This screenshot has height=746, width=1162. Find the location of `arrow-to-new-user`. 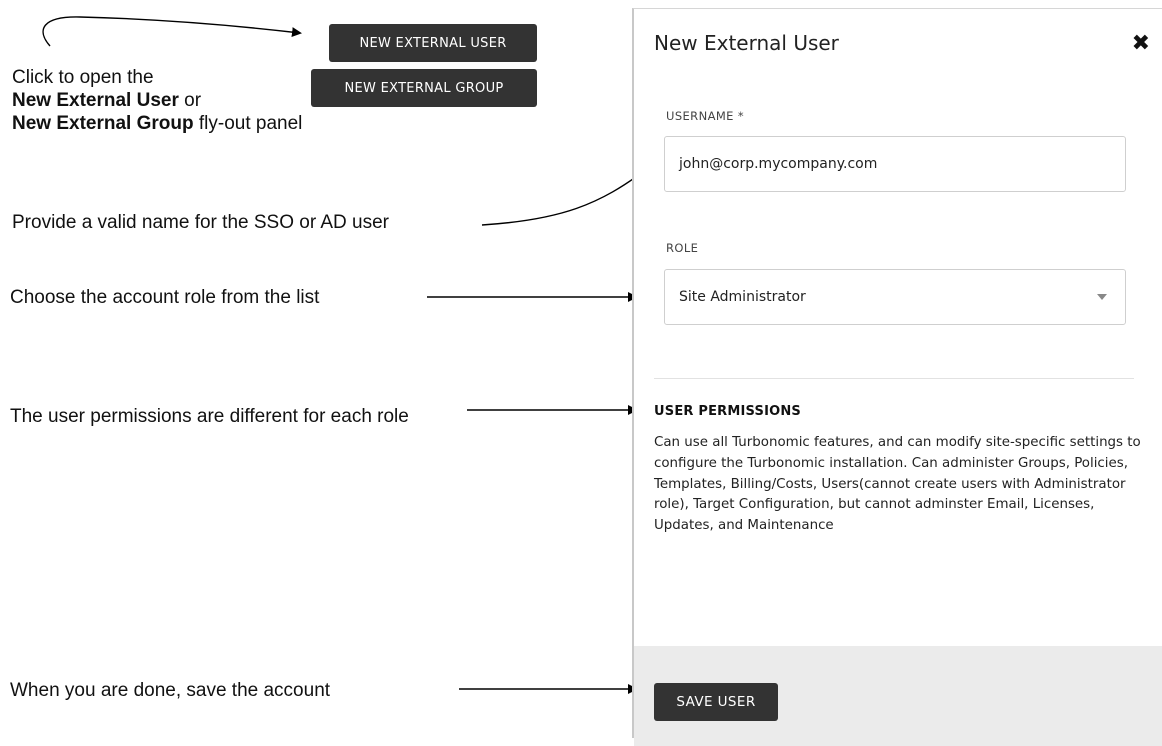

arrow-to-new-user is located at coordinates (172, 31).